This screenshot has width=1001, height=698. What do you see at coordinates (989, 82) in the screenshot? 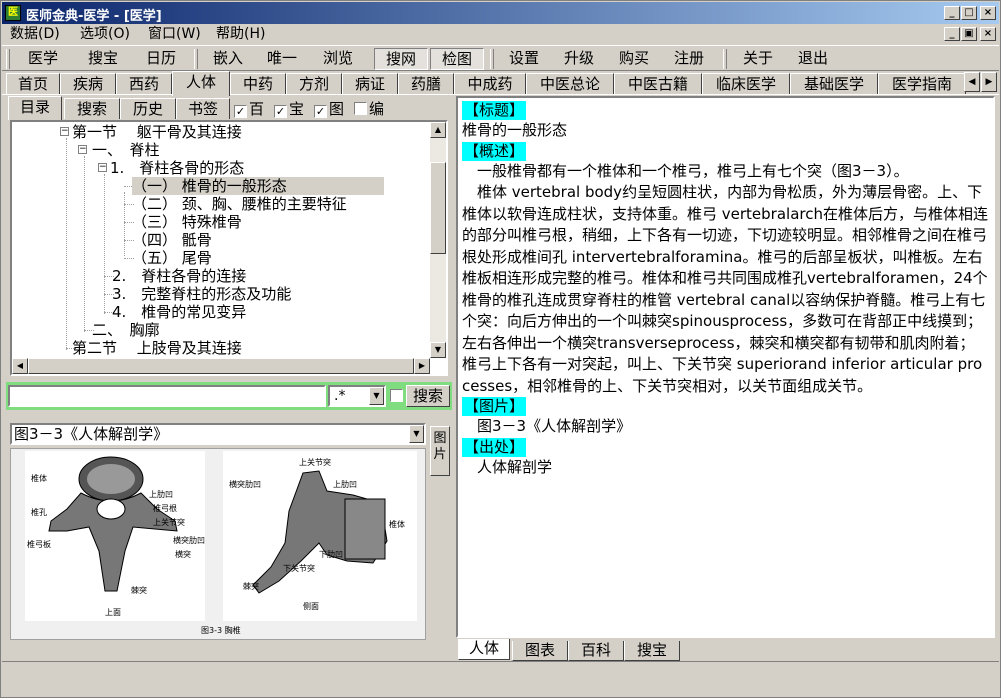
I see `tab-scroll-right-icon: ▶` at bounding box center [989, 82].